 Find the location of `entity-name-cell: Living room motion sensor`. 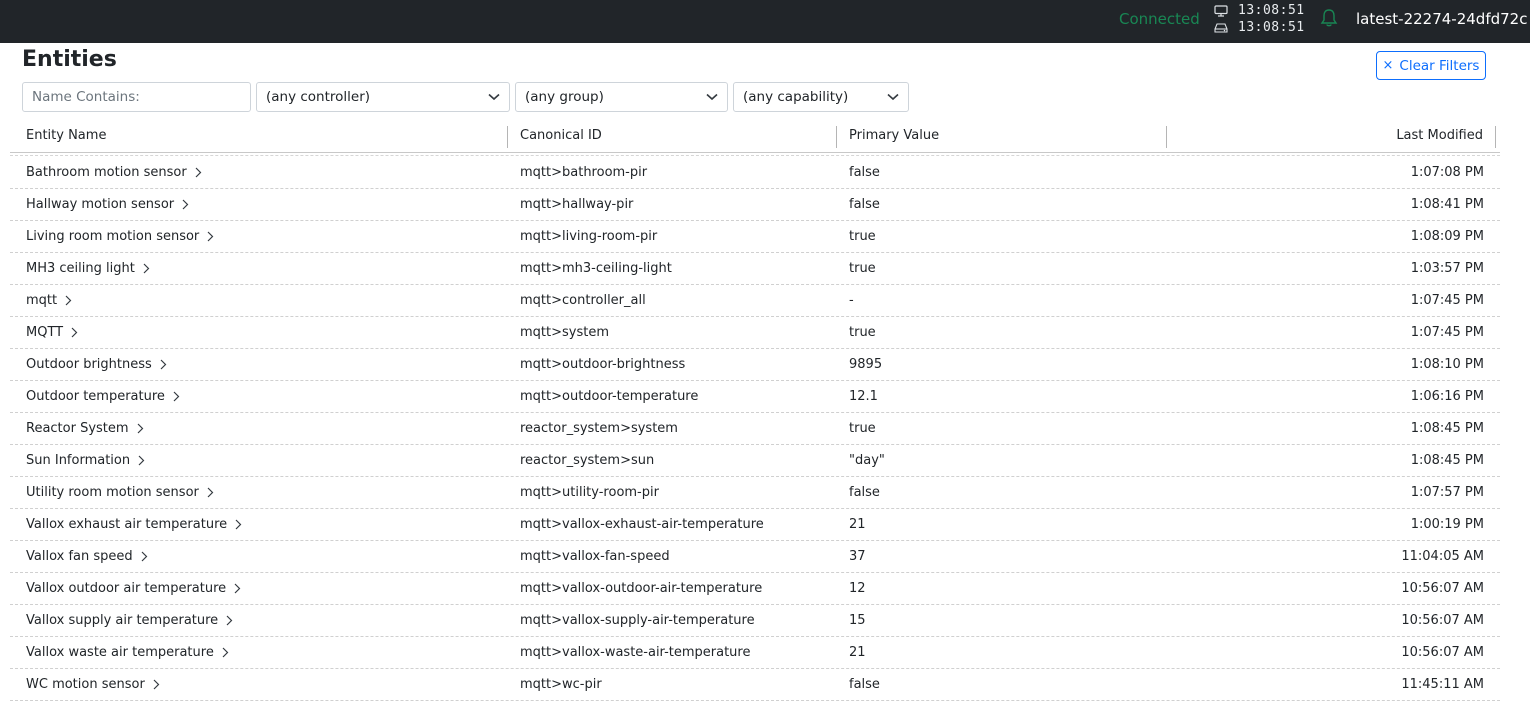

entity-name-cell: Living room motion sensor is located at coordinates (120, 236).